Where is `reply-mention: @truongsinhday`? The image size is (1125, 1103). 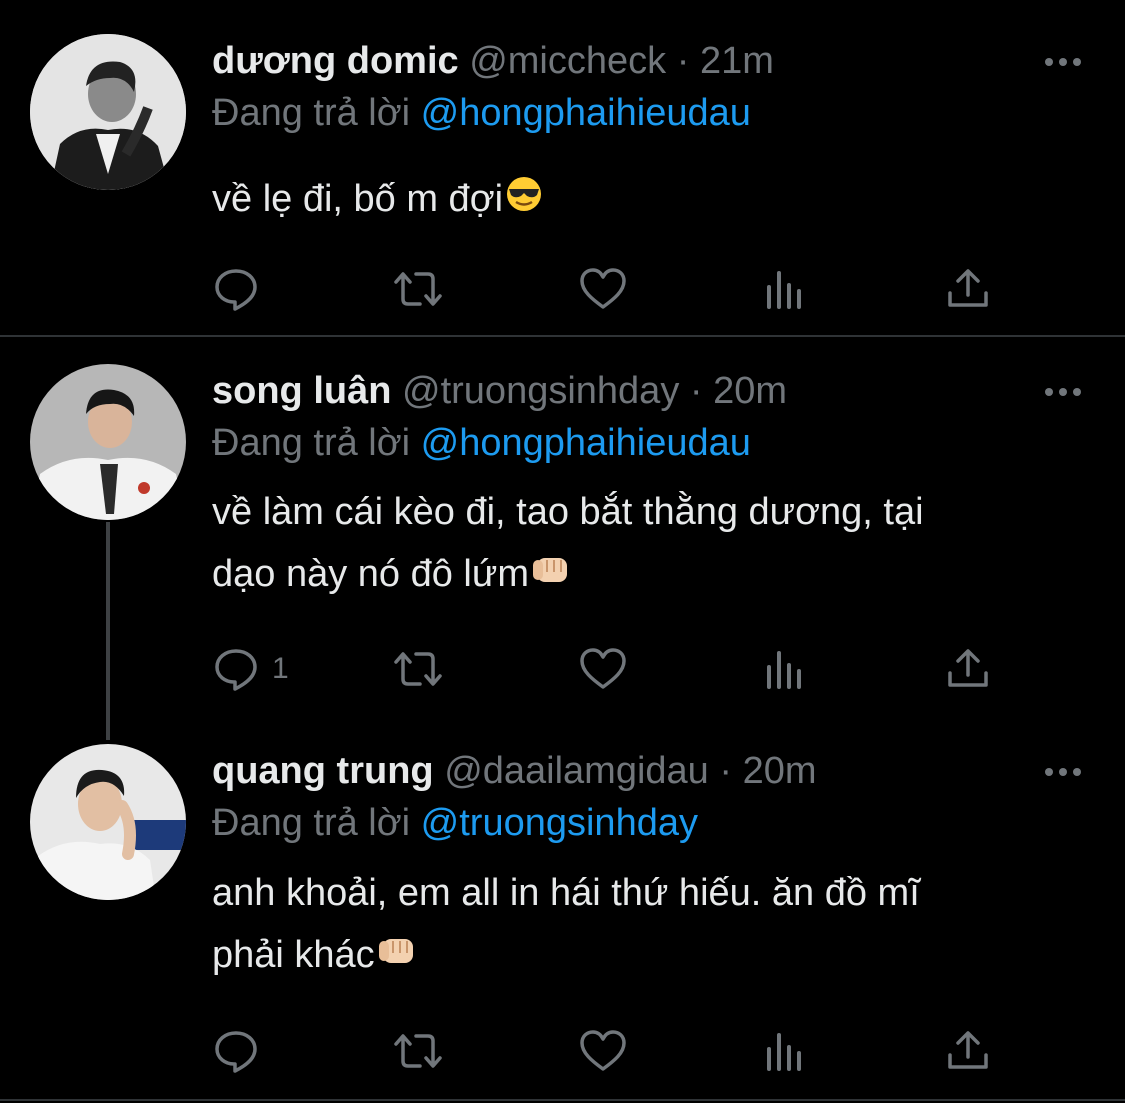
reply-mention: @truongsinhday is located at coordinates (559, 823).